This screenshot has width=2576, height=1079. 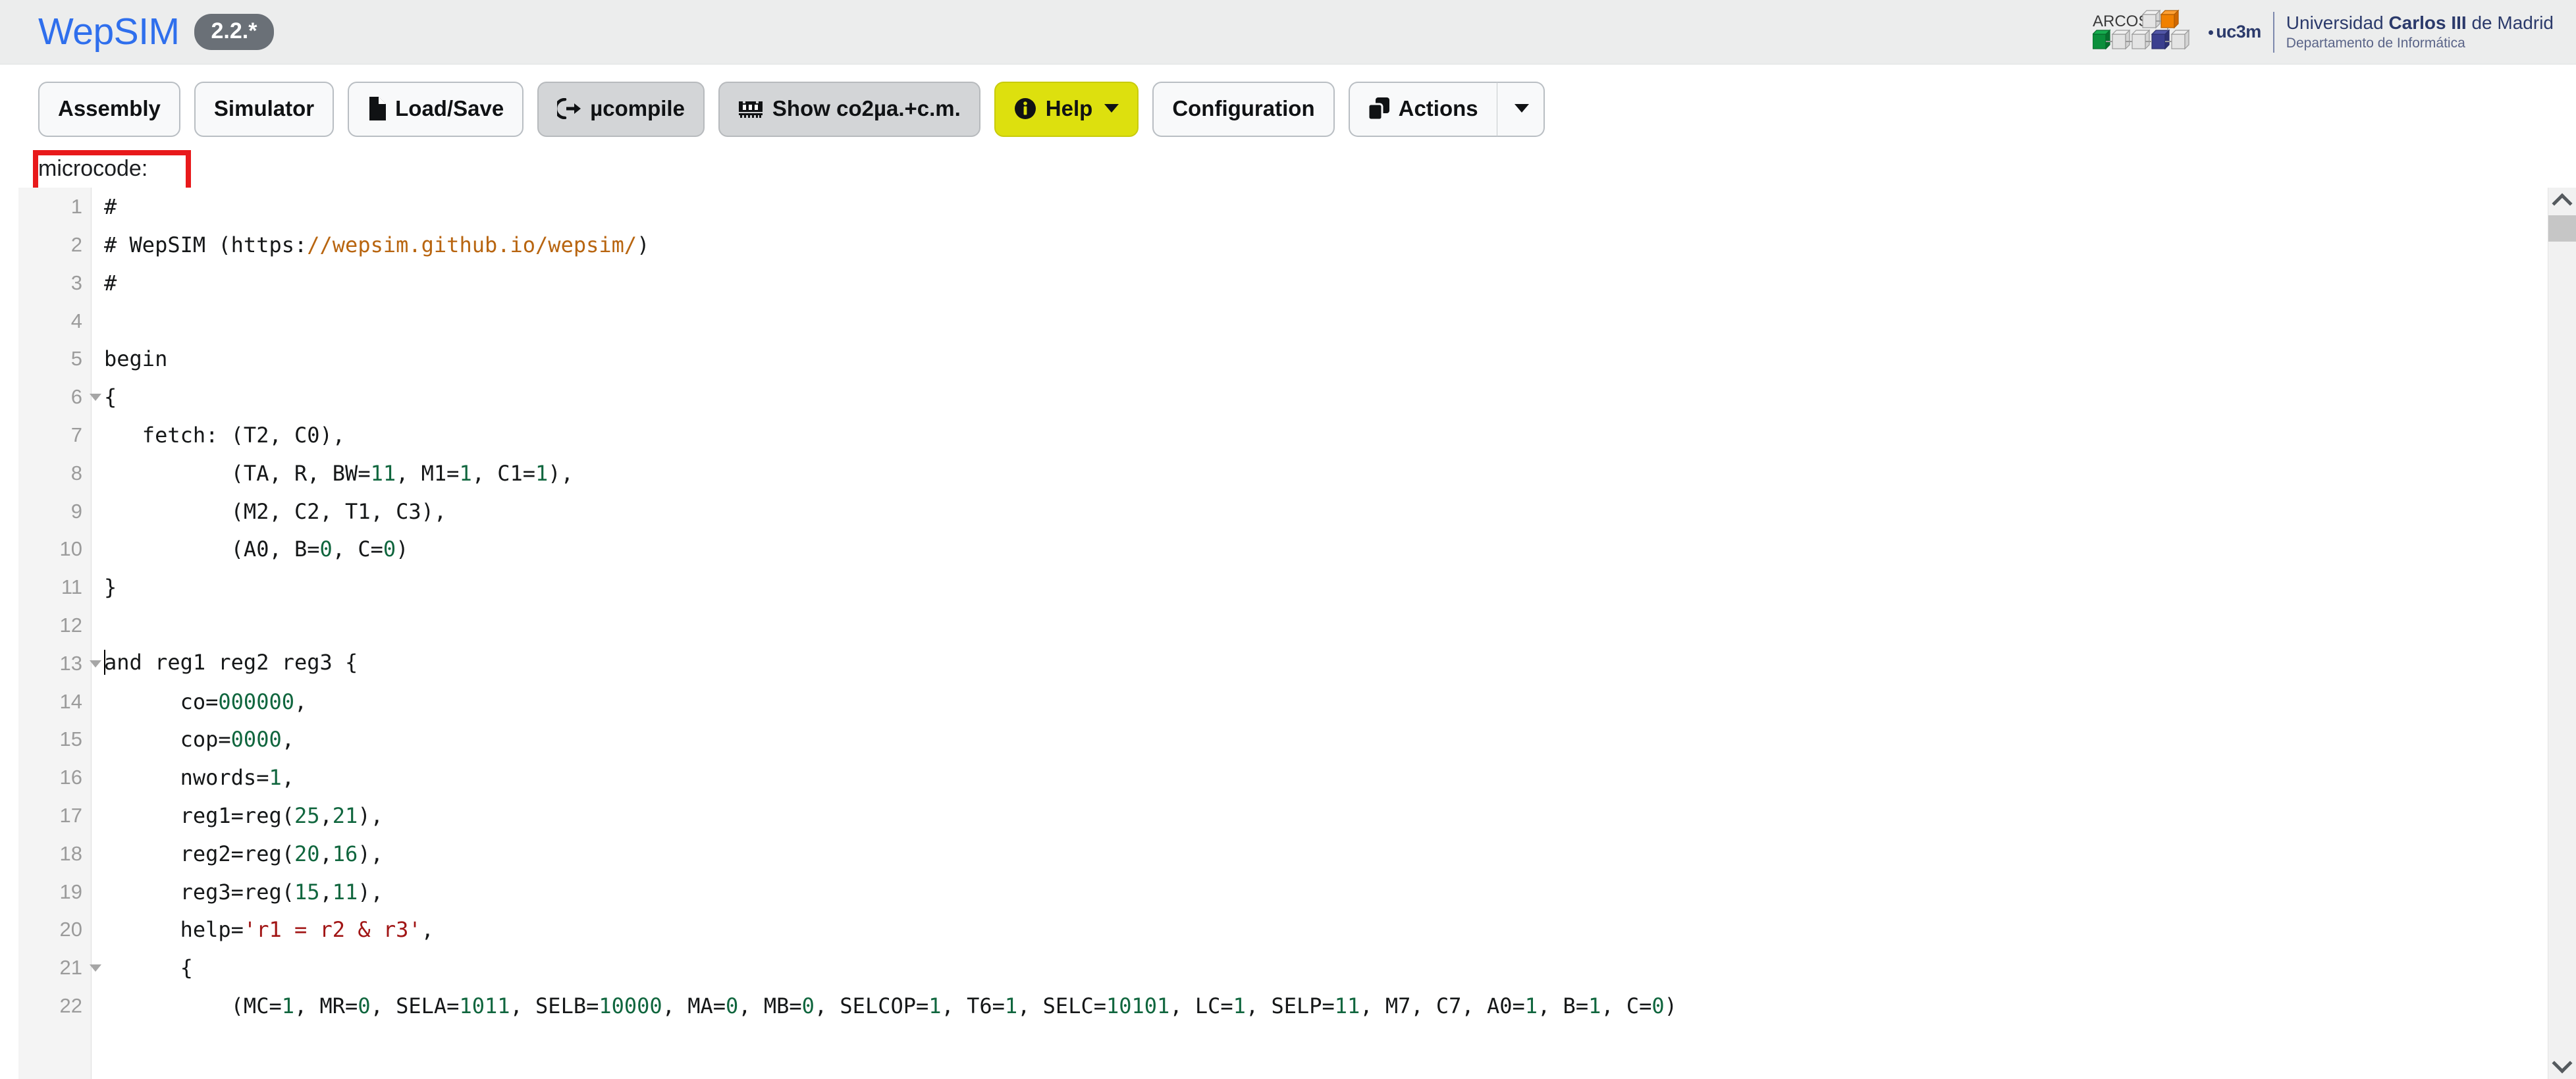 I want to click on line-number: 21, so click(x=59, y=968).